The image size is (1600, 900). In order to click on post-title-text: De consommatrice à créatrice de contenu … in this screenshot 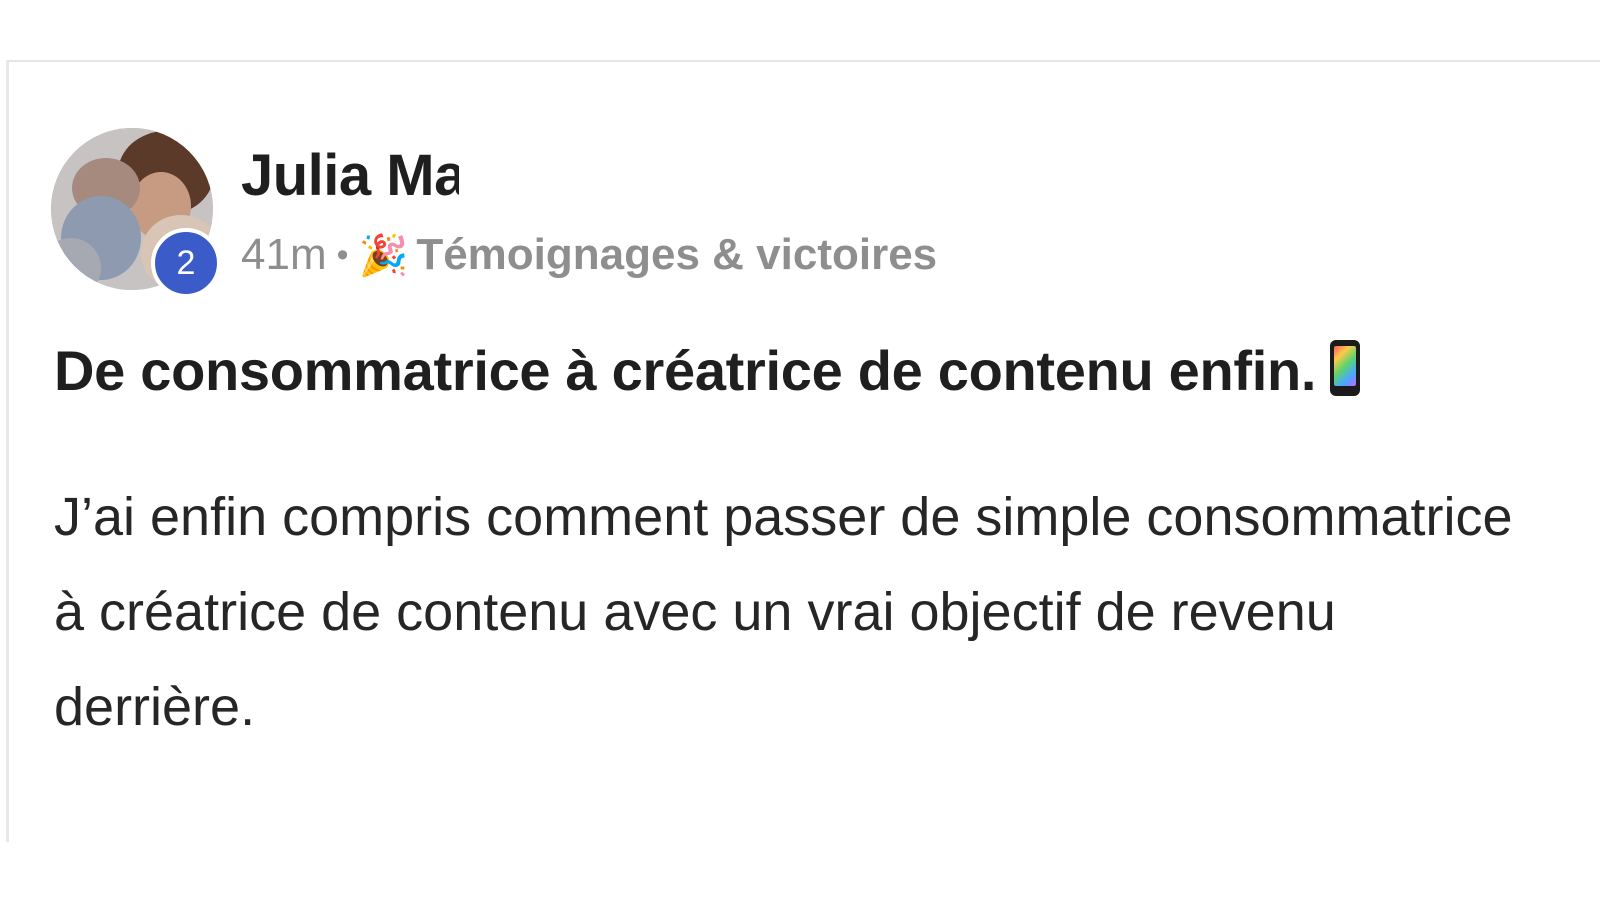, I will do `click(685, 370)`.